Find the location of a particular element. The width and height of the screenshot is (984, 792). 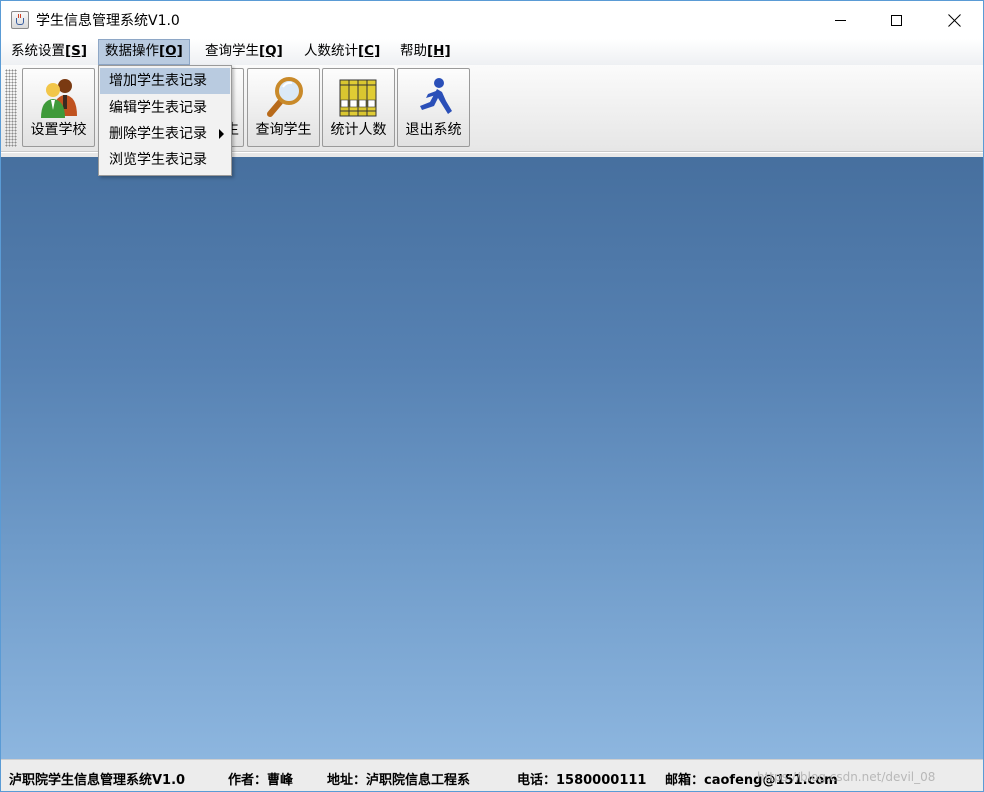

status-watermark: https://blog.csdn.net/devil_08 is located at coordinates (846, 777).